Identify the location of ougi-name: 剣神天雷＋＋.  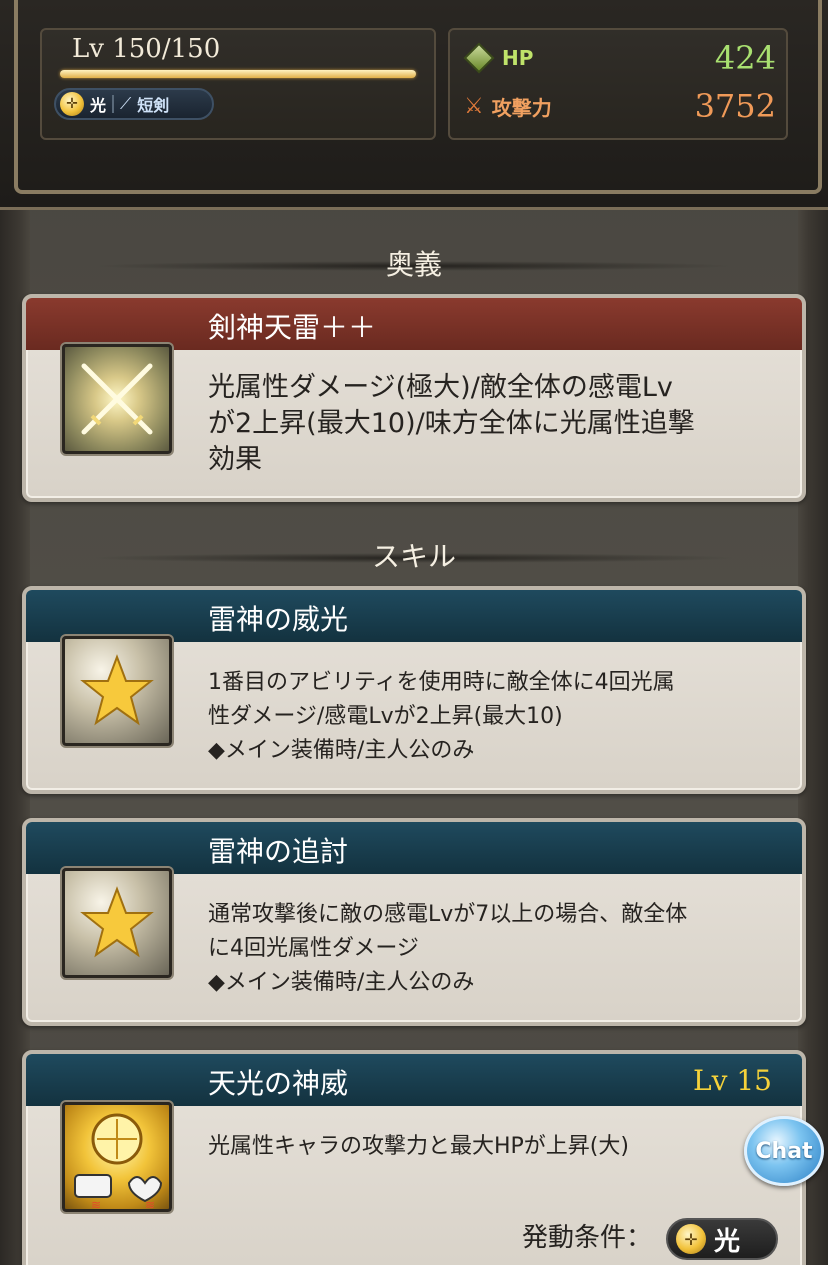
(292, 327).